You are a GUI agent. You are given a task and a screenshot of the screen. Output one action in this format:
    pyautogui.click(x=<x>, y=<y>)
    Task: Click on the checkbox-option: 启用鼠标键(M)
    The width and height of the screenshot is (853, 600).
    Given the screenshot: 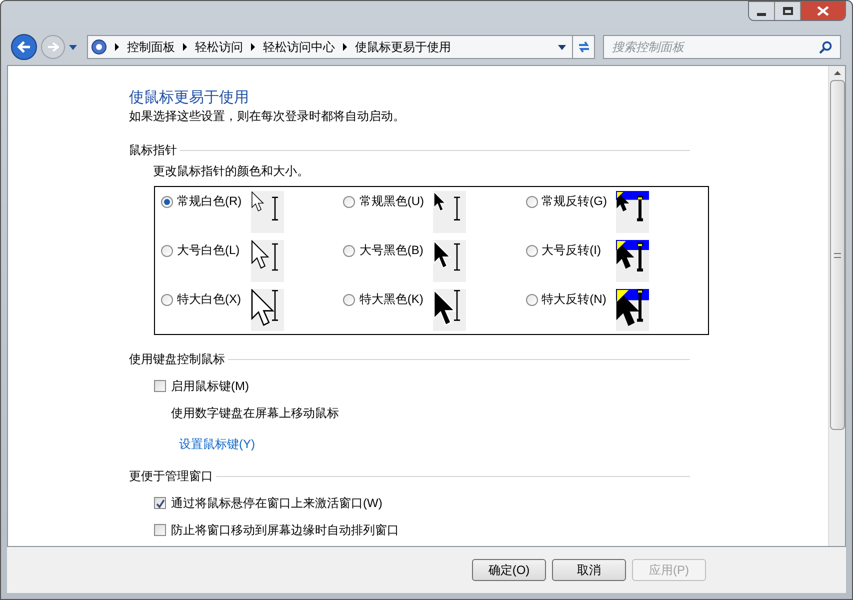 What is the action you would take?
    pyautogui.click(x=491, y=386)
    